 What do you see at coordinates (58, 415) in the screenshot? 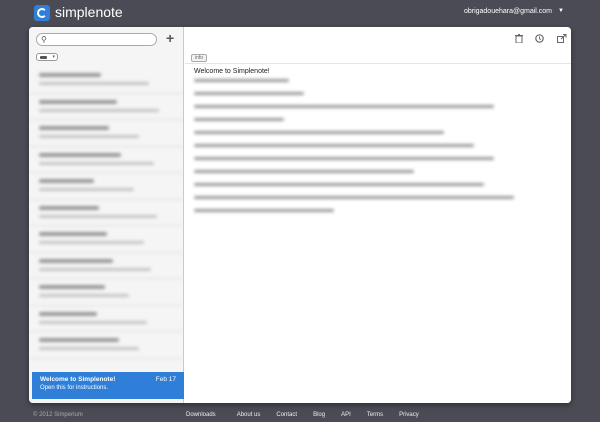
I see `copyright: © 2012 Simperium` at bounding box center [58, 415].